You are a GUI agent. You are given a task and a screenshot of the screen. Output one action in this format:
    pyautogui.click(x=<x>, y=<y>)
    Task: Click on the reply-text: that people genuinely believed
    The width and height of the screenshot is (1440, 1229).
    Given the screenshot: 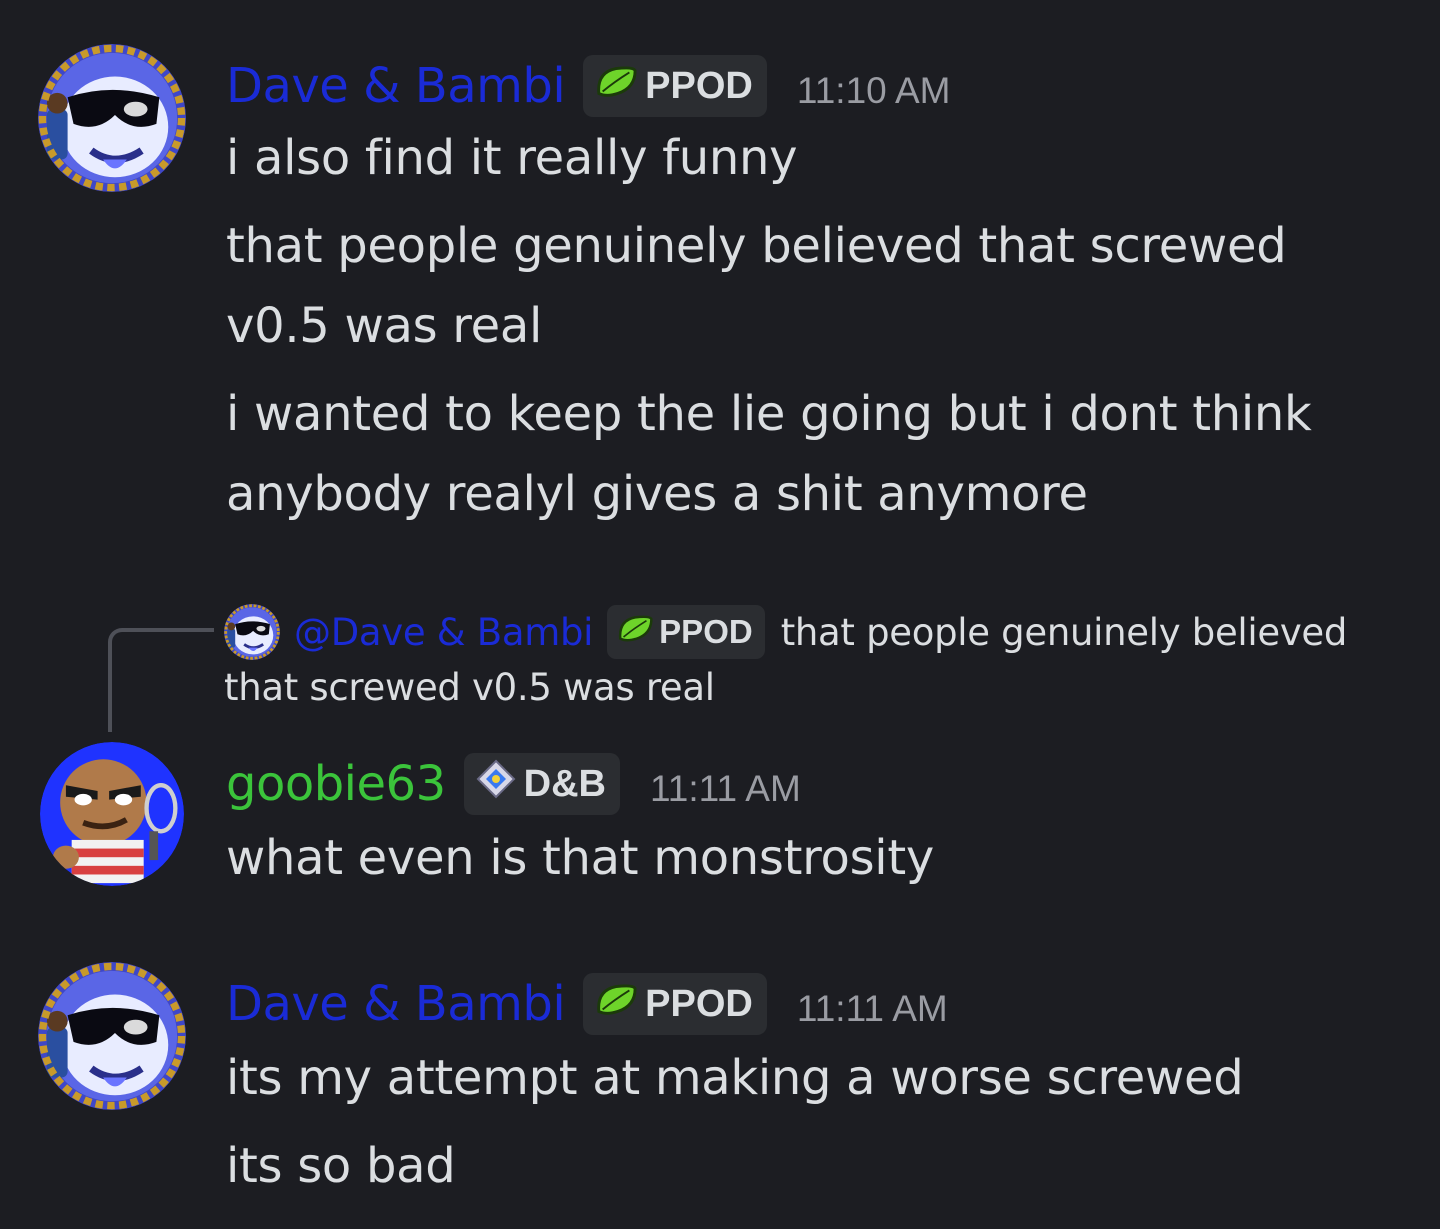 What is the action you would take?
    pyautogui.click(x=1064, y=632)
    